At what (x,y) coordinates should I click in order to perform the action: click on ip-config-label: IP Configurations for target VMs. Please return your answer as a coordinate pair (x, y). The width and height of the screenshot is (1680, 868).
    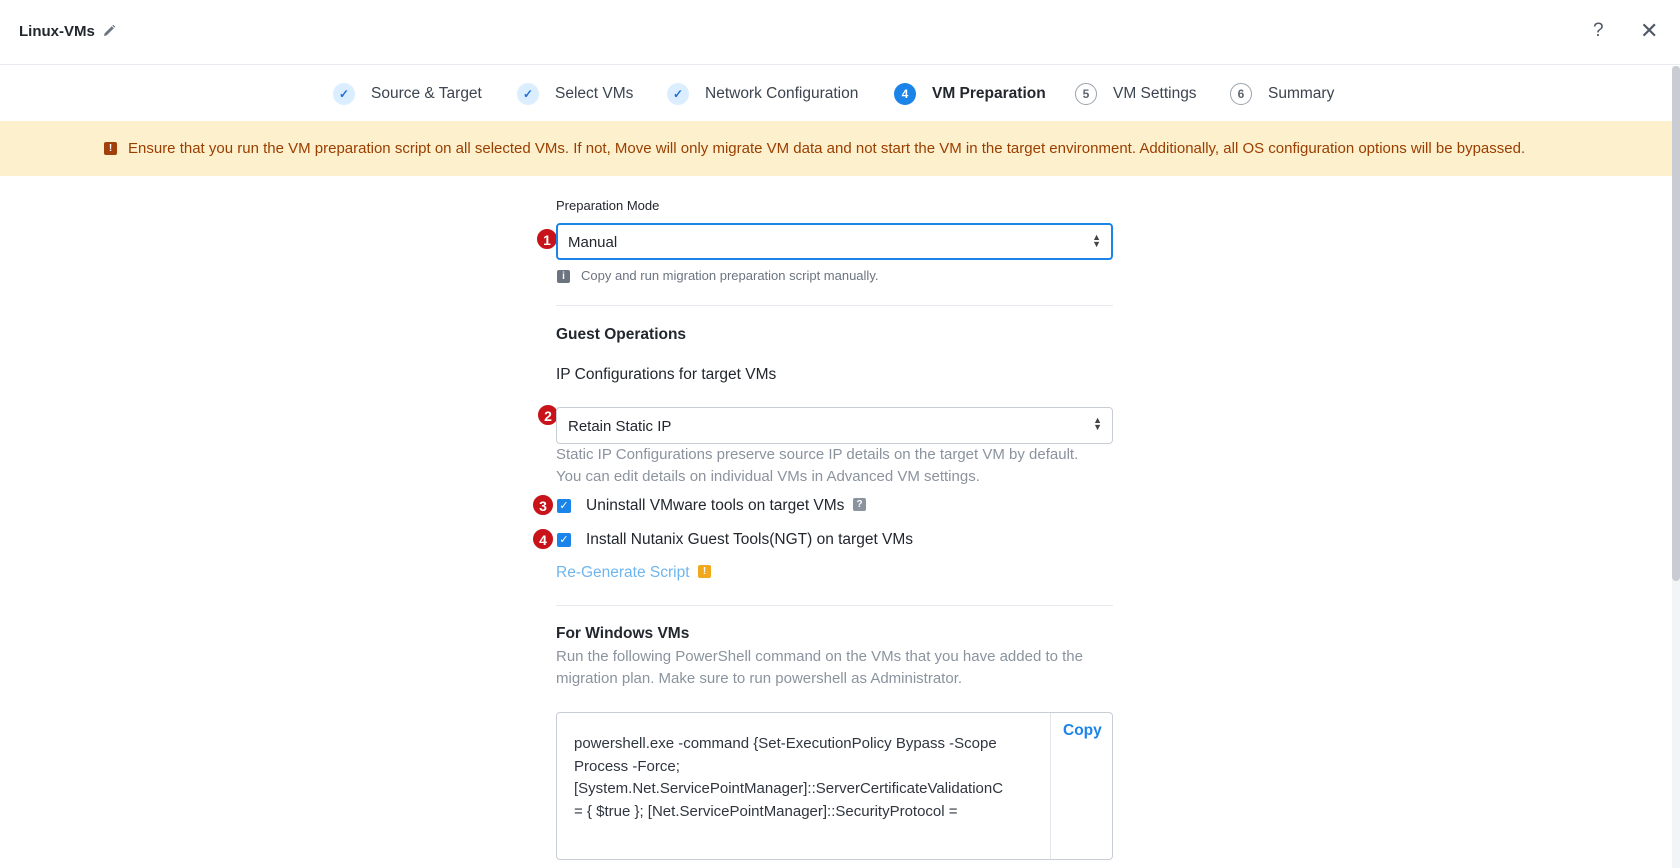
    Looking at the image, I should click on (666, 374).